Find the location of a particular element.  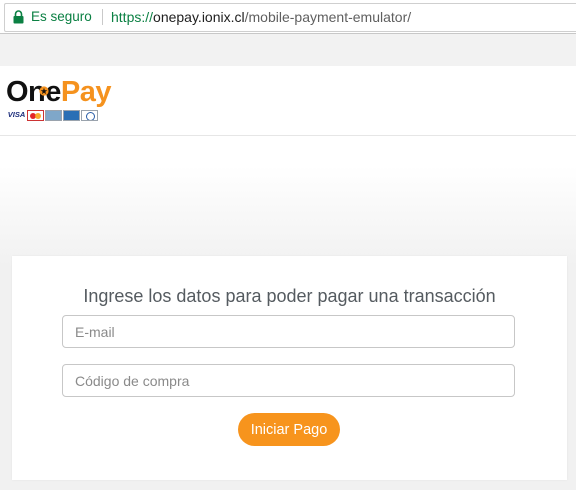

url-path: /mobile-payment-emulator/ is located at coordinates (328, 17).